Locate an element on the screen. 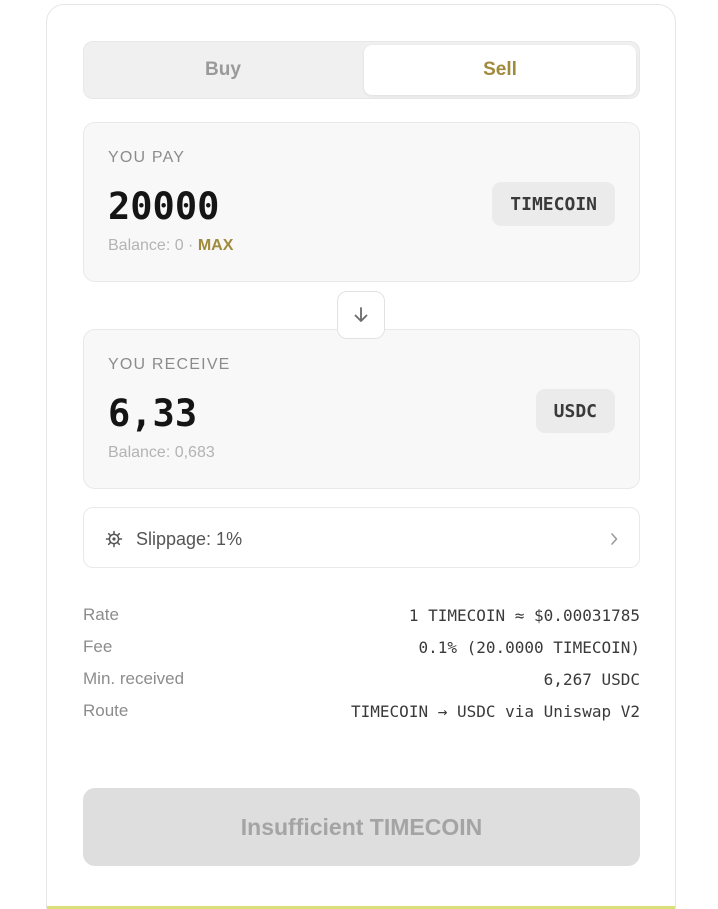 This screenshot has width=718, height=909. max-button: MAX is located at coordinates (216, 245).